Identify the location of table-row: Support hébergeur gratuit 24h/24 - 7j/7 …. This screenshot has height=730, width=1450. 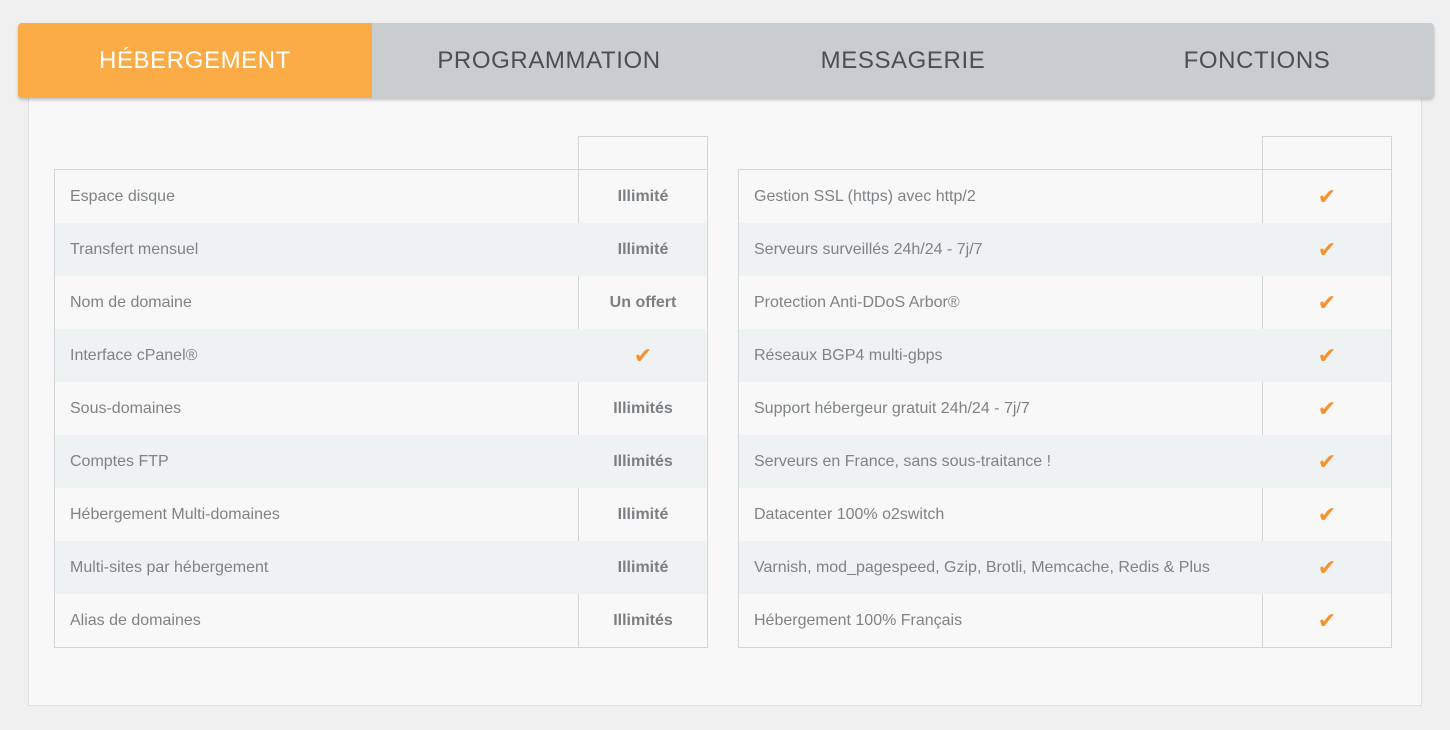
(1065, 408).